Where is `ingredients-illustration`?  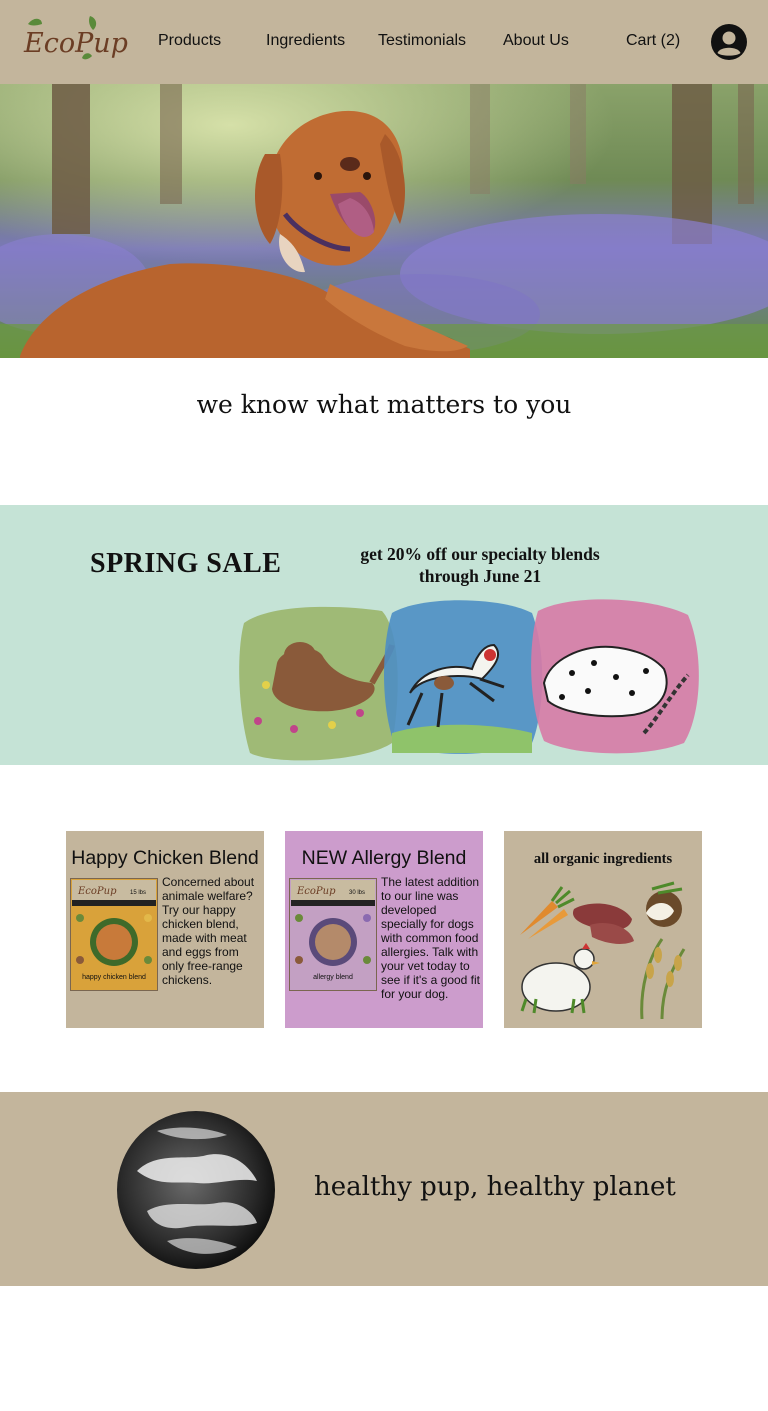
ingredients-illustration is located at coordinates (605, 952).